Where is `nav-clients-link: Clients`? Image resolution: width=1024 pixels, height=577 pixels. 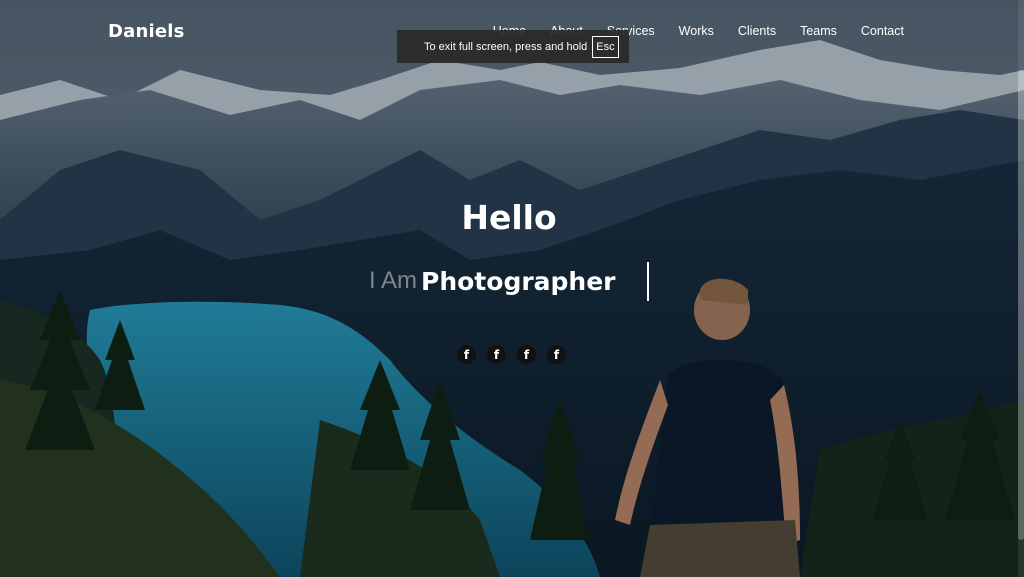 nav-clients-link: Clients is located at coordinates (757, 31).